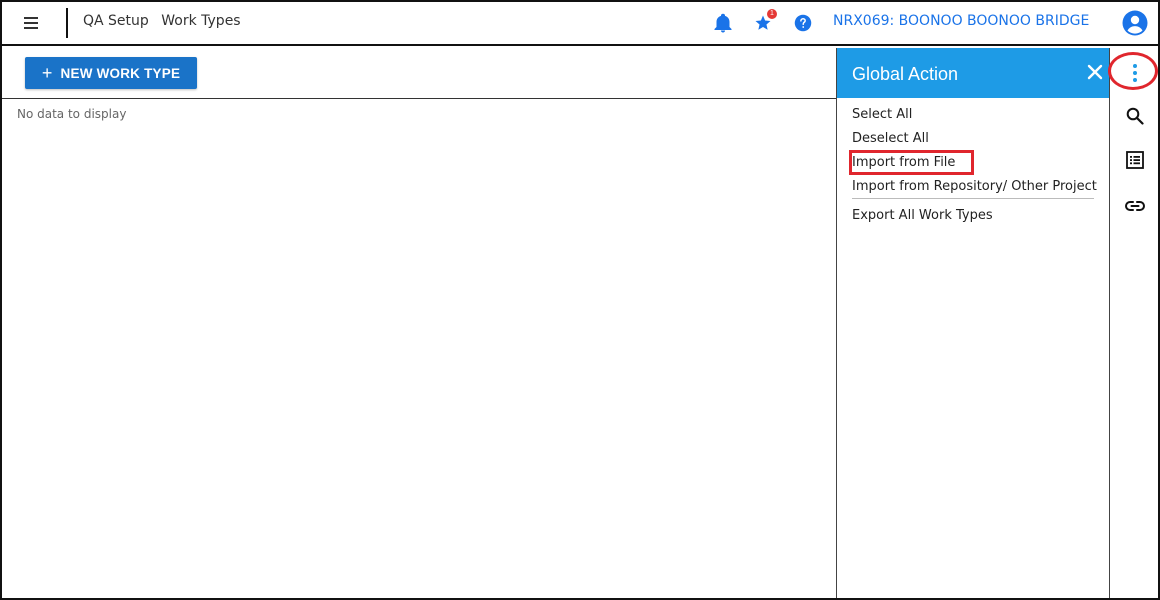 The image size is (1160, 600). What do you see at coordinates (905, 74) in the screenshot?
I see `global-action-title: Global Action` at bounding box center [905, 74].